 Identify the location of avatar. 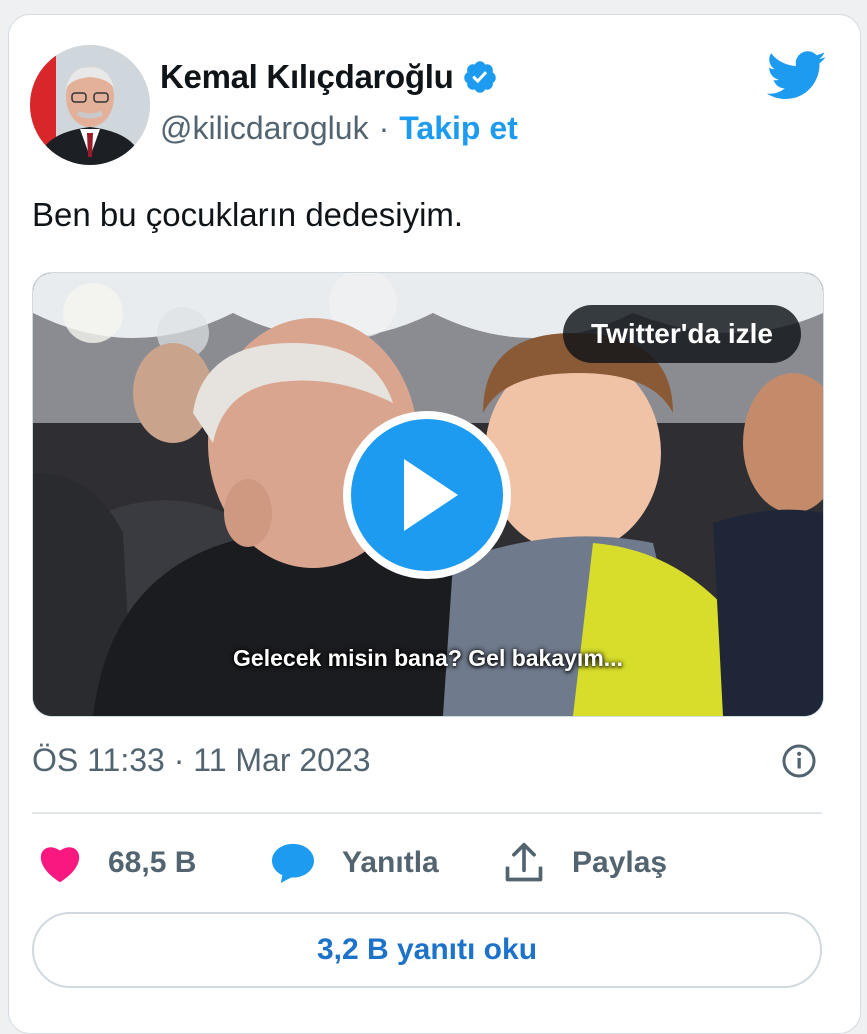
(90, 105).